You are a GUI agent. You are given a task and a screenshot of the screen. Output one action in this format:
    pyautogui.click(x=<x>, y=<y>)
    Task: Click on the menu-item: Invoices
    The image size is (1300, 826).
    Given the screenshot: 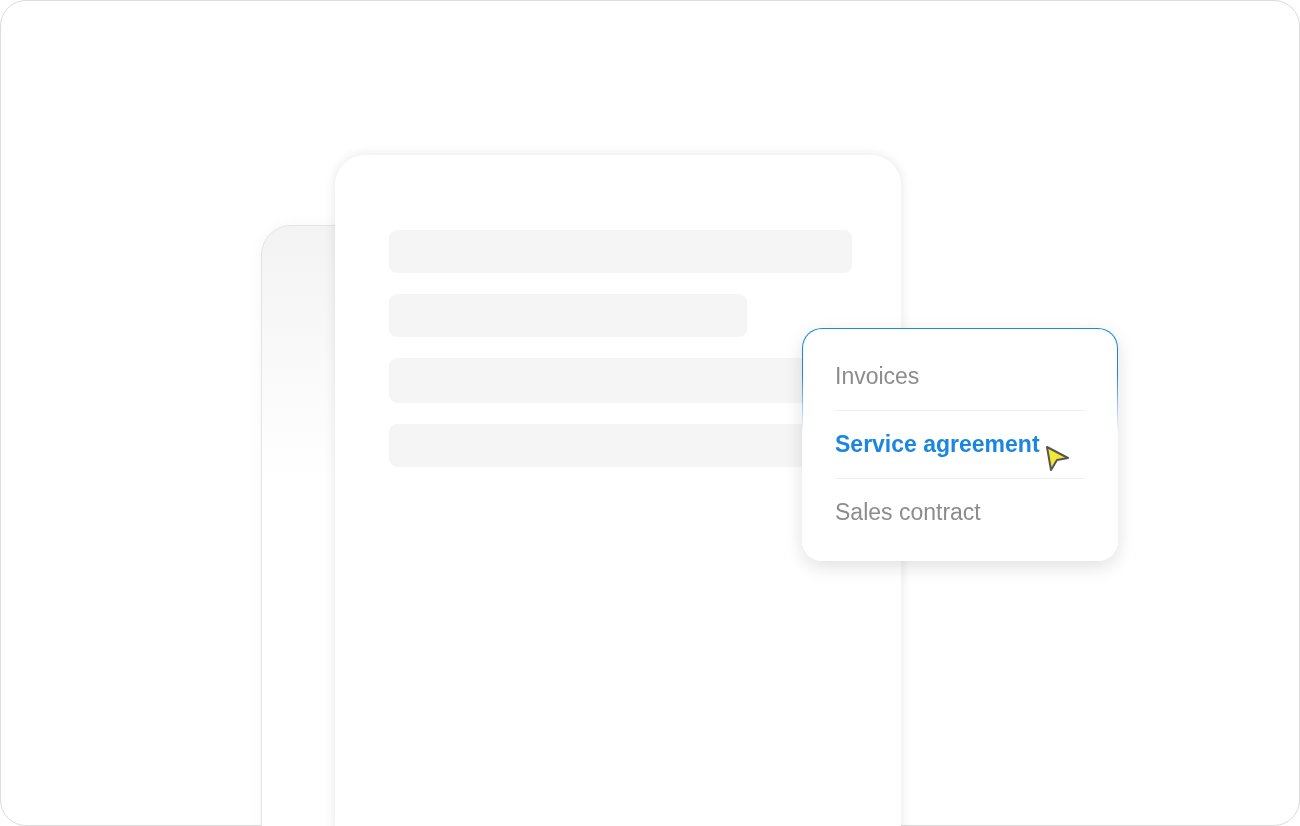 What is the action you would take?
    pyautogui.click(x=877, y=376)
    